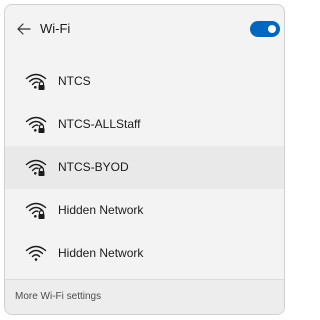  I want to click on more-wifi-settings-link: More Wi-Fi settings, so click(58, 297).